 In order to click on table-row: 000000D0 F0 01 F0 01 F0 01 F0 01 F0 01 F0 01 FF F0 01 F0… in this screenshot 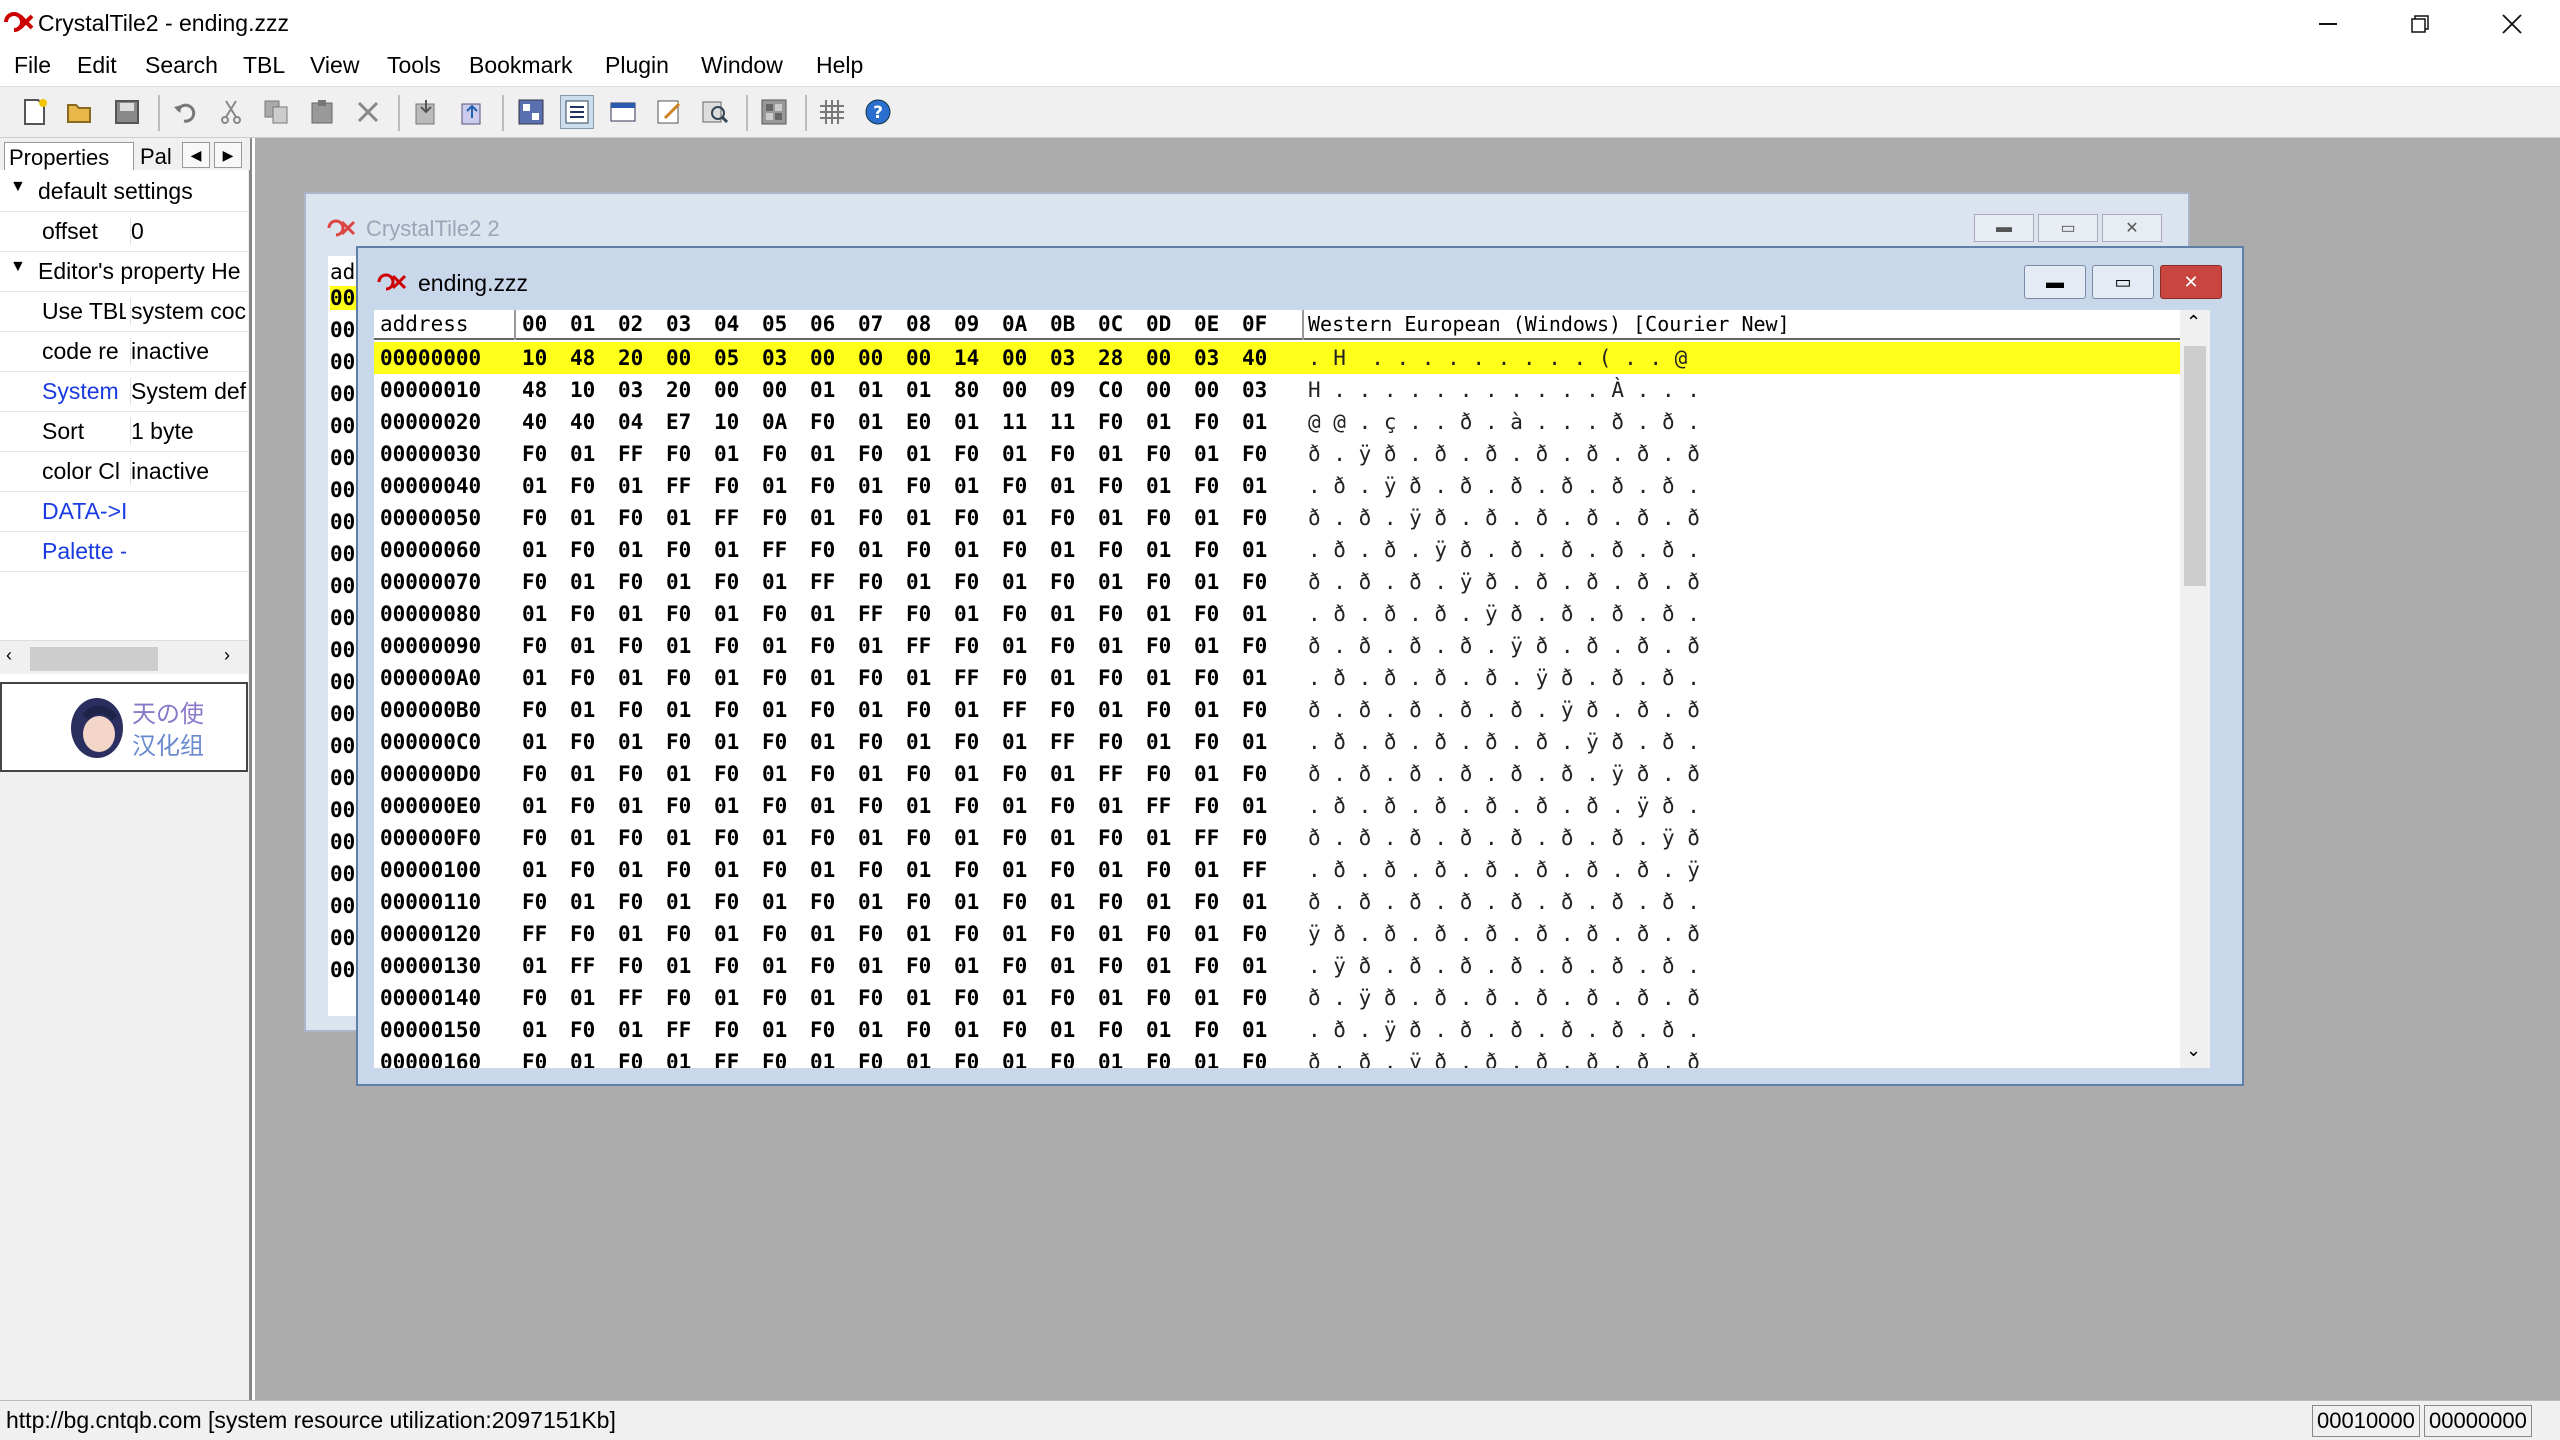, I will do `click(1285, 774)`.